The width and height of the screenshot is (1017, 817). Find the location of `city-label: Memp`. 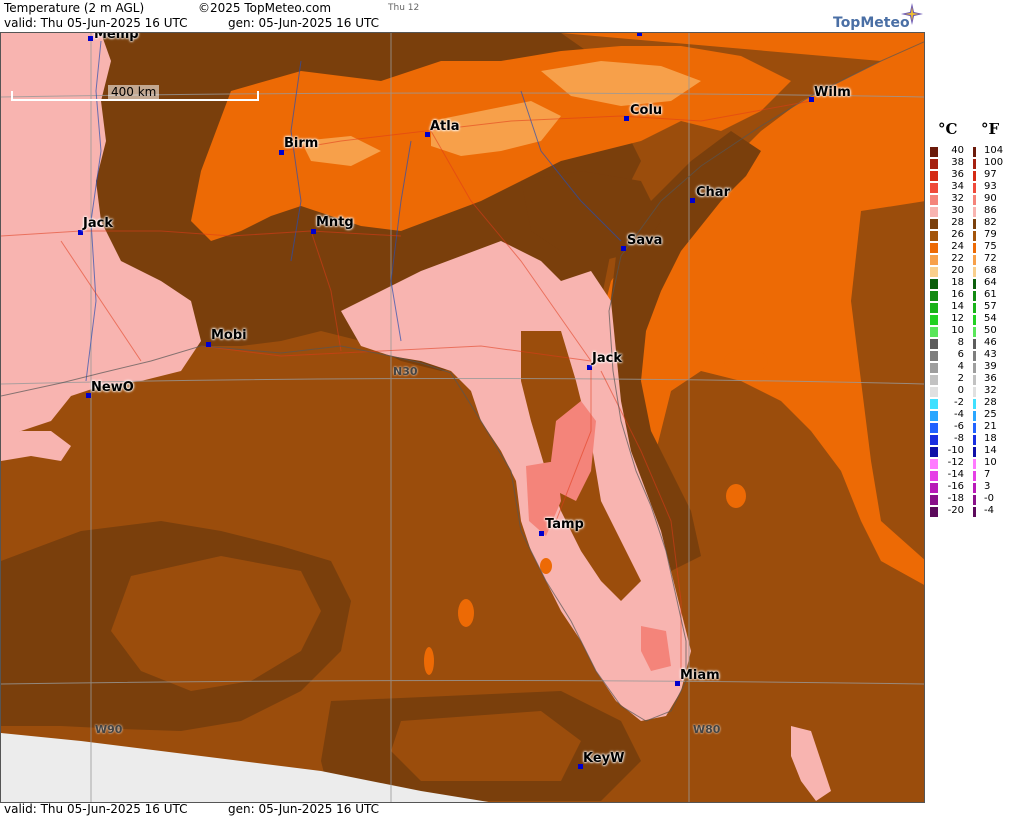

city-label: Memp is located at coordinates (116, 37).